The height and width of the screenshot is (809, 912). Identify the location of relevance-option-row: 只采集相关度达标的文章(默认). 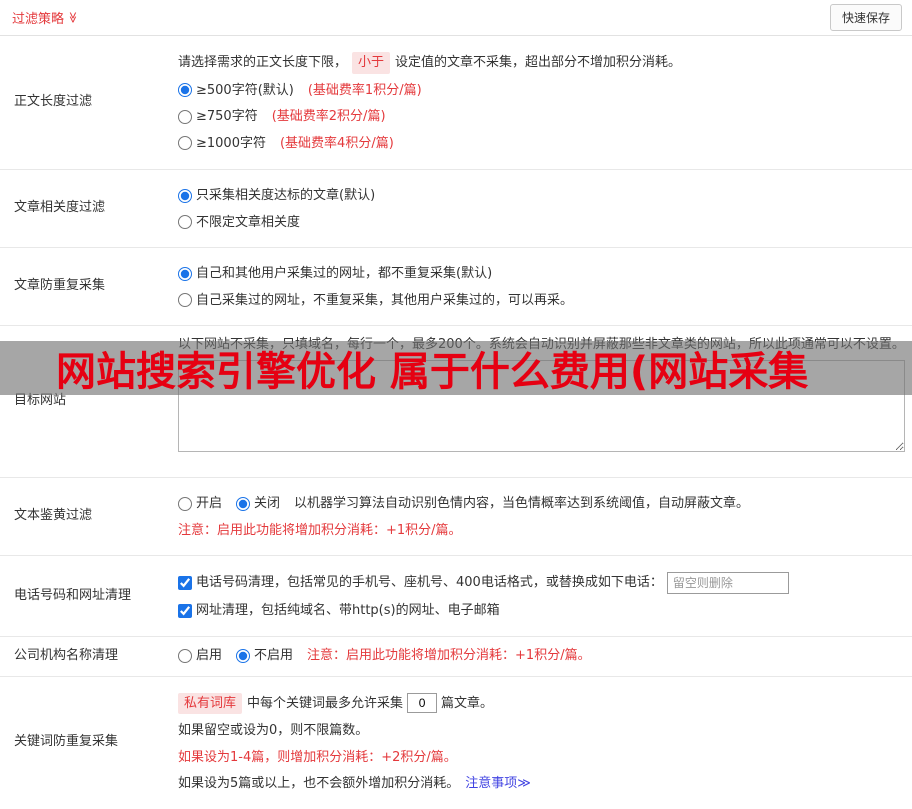
(541, 196).